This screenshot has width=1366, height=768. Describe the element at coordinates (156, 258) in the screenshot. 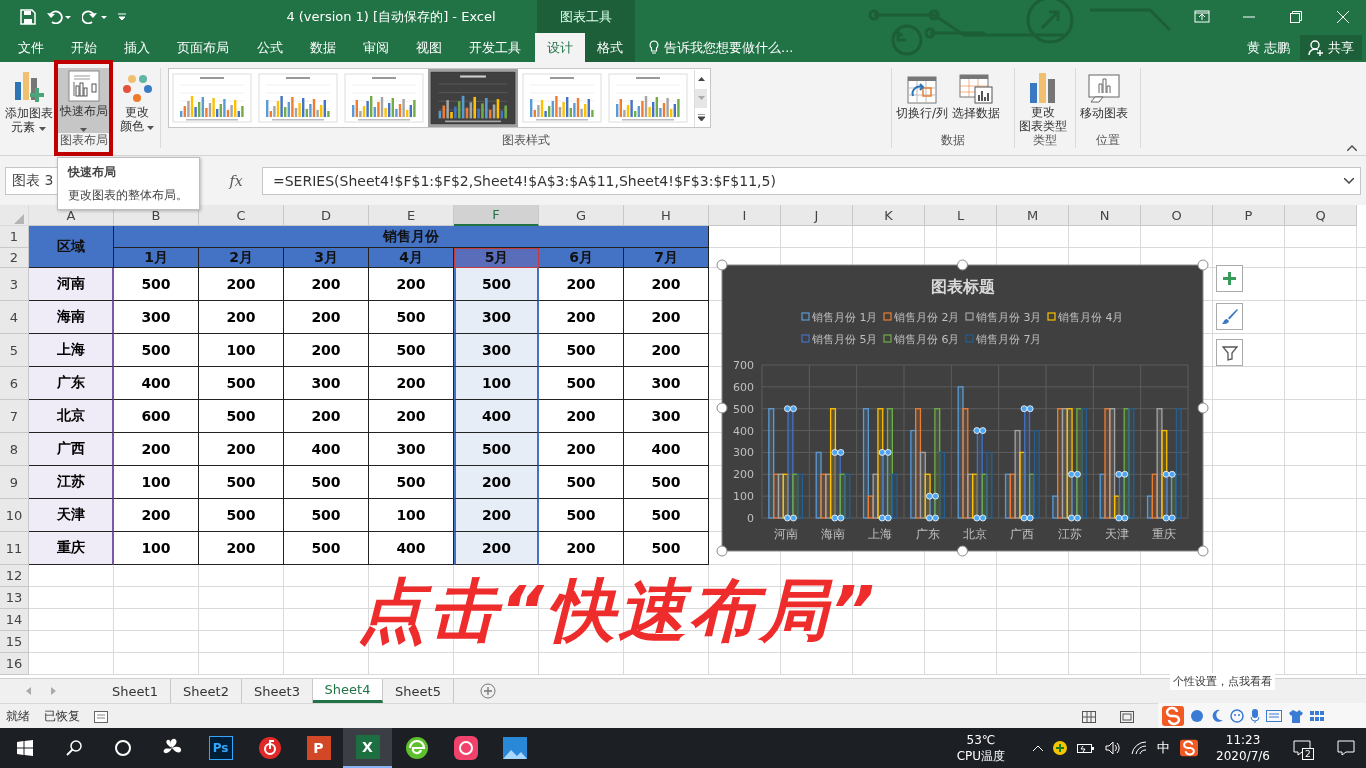

I see `table-header-cell: 1月` at that location.